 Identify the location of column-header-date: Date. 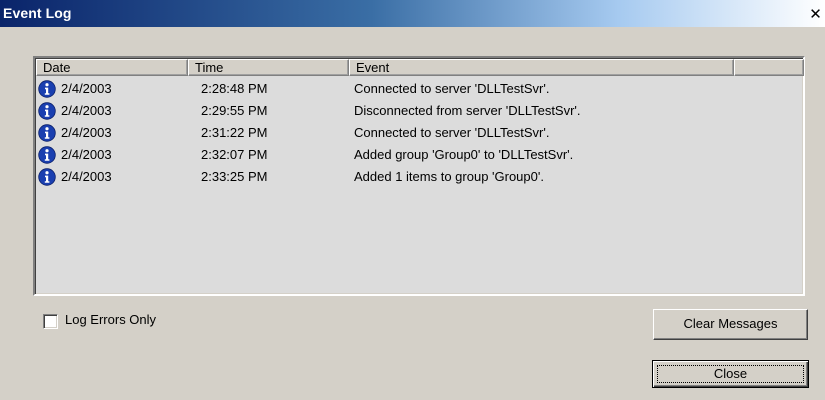
(112, 67).